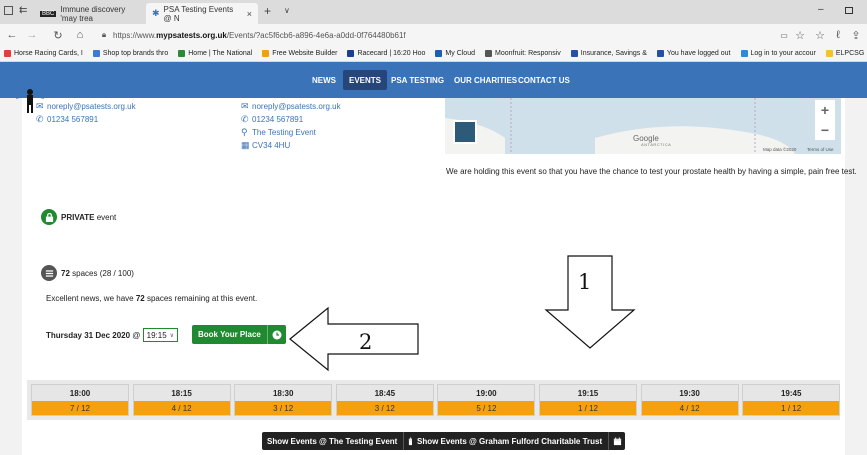  Describe the element at coordinates (486, 408) in the screenshot. I see `time-slot-capacity: 5 / 12` at that location.